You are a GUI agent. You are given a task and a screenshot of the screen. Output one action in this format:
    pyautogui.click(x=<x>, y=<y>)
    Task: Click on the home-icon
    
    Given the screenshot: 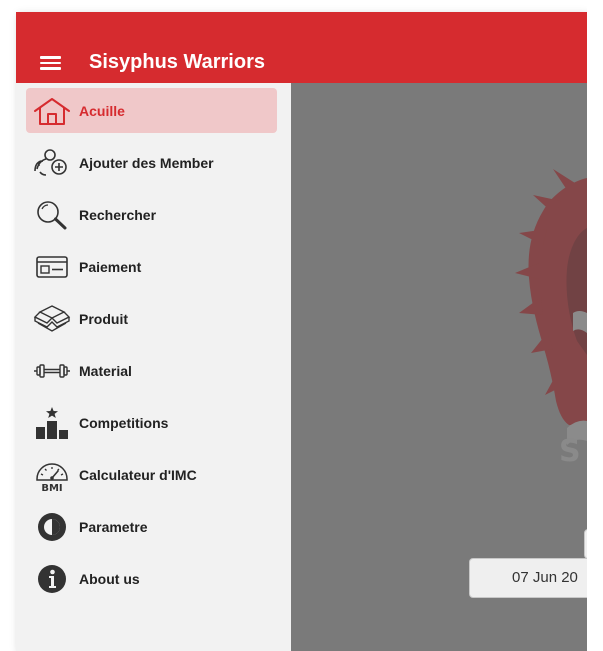 What is the action you would take?
    pyautogui.click(x=52, y=111)
    